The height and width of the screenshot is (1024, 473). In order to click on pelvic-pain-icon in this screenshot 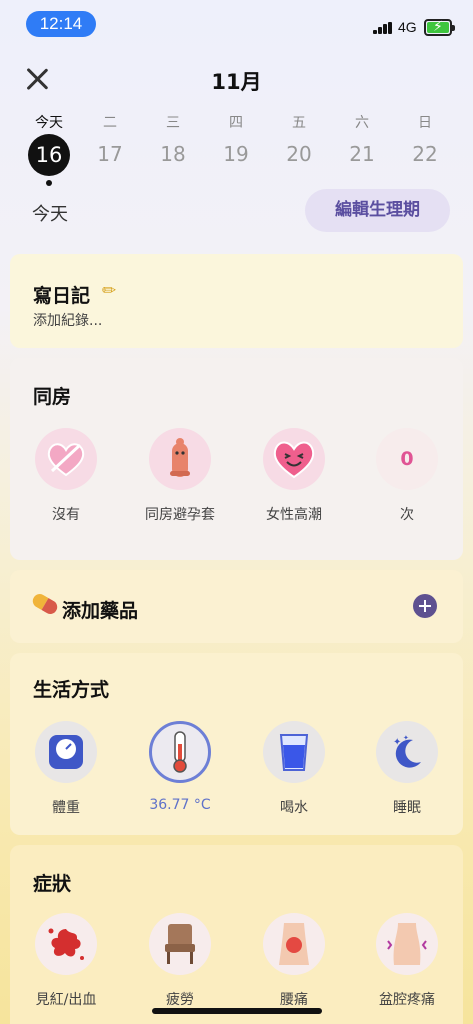, I will do `click(407, 944)`.